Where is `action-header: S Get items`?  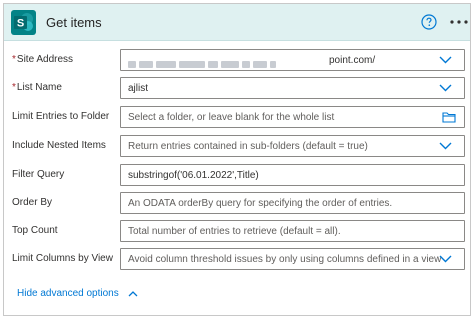
action-header: S Get items is located at coordinates (237, 22).